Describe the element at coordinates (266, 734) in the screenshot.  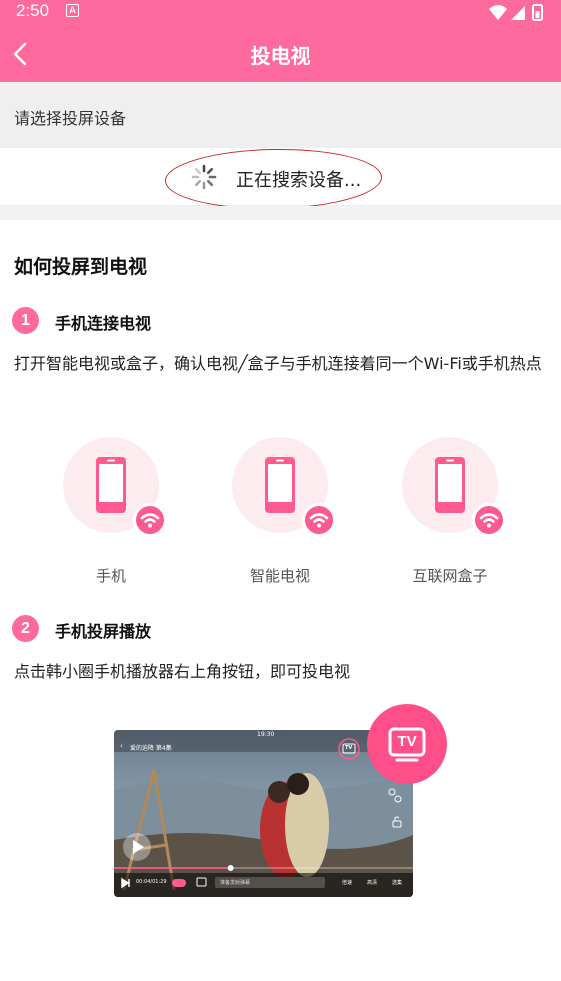
I see `video-clock: 19:30` at that location.